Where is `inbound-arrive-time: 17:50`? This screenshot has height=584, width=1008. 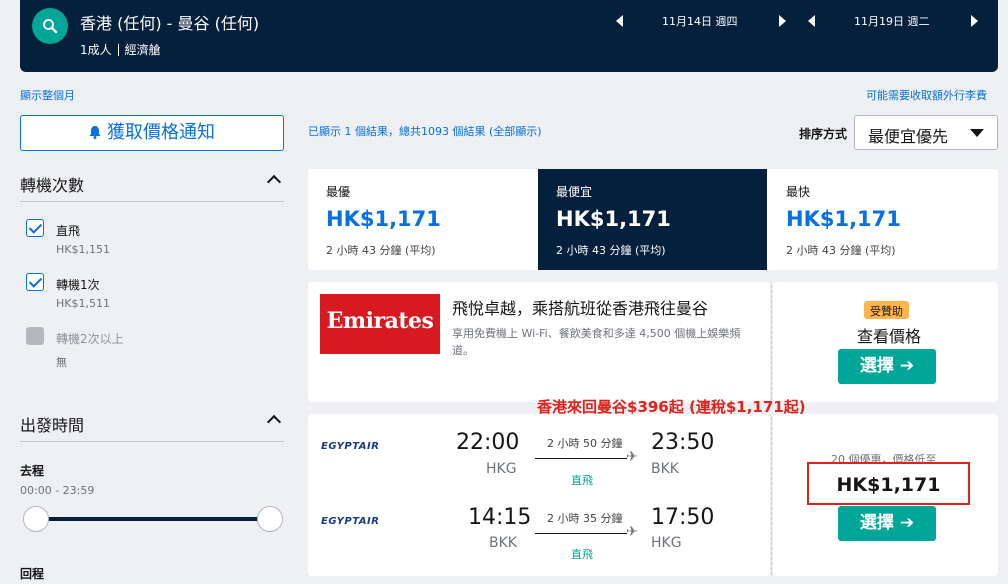 inbound-arrive-time: 17:50 is located at coordinates (683, 517).